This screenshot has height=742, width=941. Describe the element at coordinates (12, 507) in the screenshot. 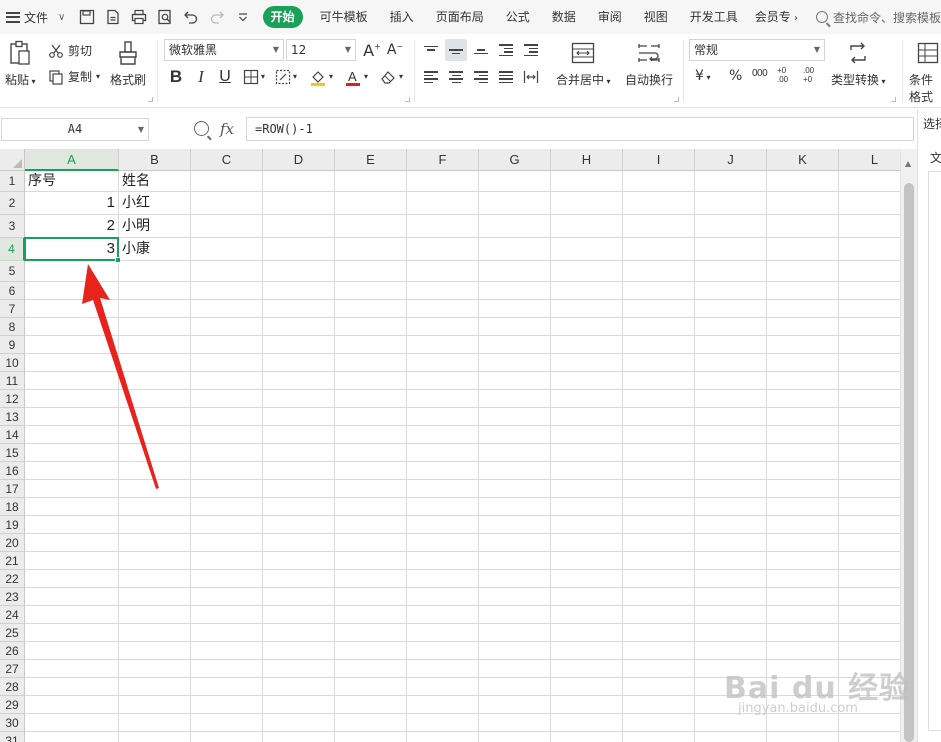

I see `row-header-18: 18` at that location.